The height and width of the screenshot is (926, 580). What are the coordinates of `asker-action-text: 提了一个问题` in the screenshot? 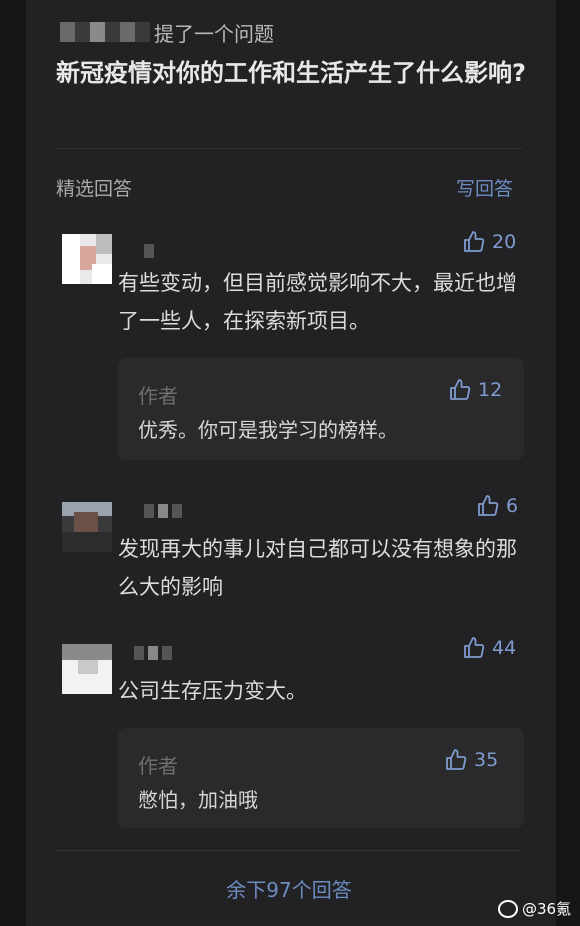 It's located at (214, 33).